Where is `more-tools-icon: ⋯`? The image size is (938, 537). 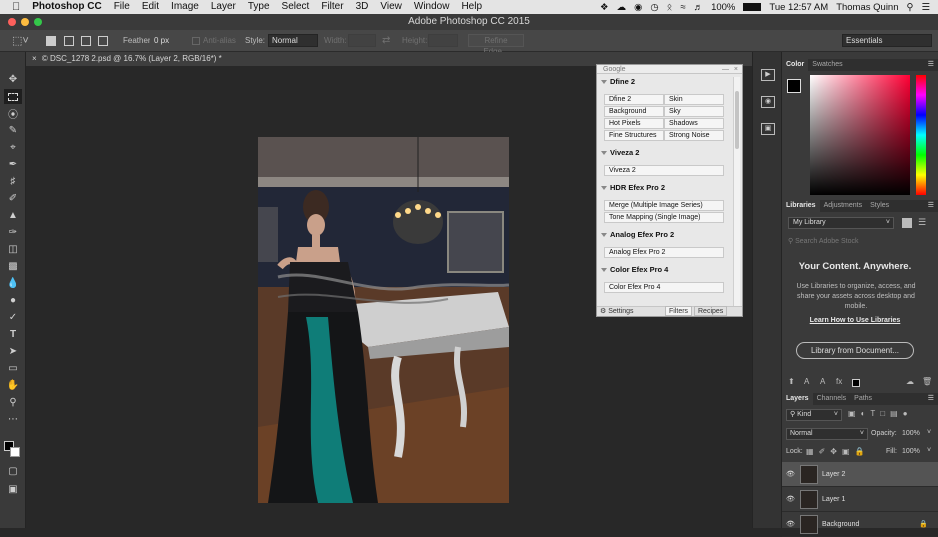 more-tools-icon: ⋯ is located at coordinates (13, 419).